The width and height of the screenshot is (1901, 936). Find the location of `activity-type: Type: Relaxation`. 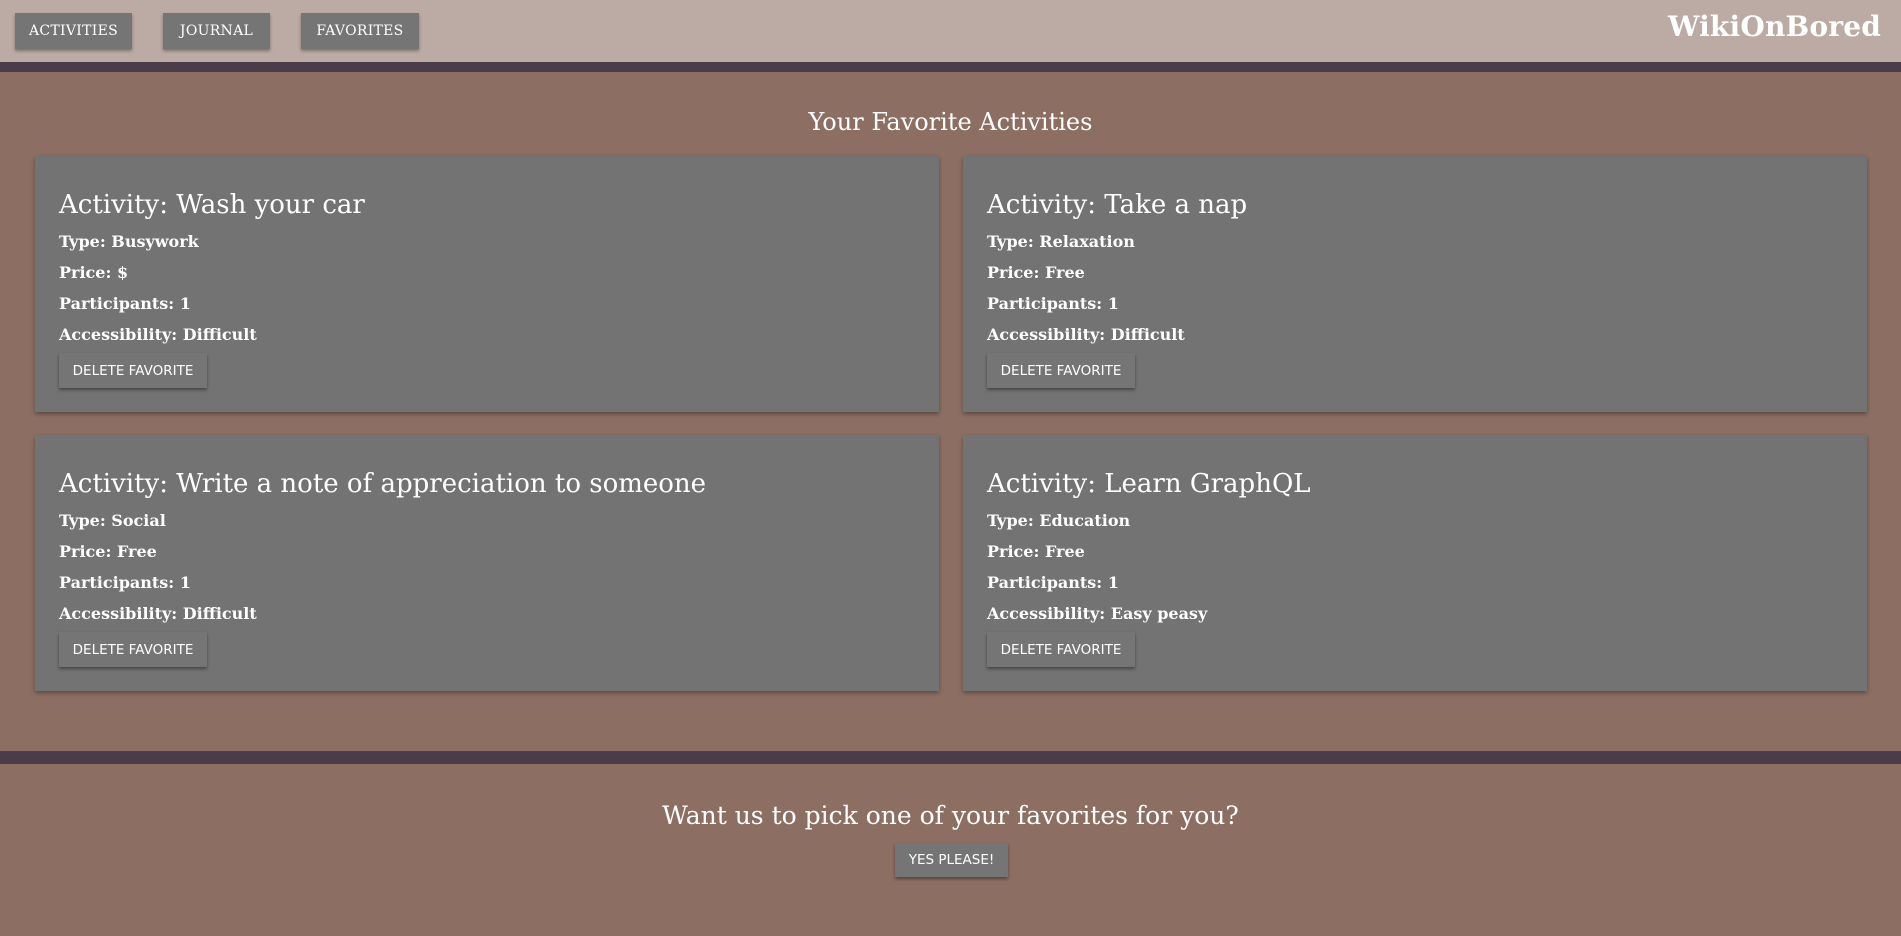

activity-type: Type: Relaxation is located at coordinates (1061, 241).